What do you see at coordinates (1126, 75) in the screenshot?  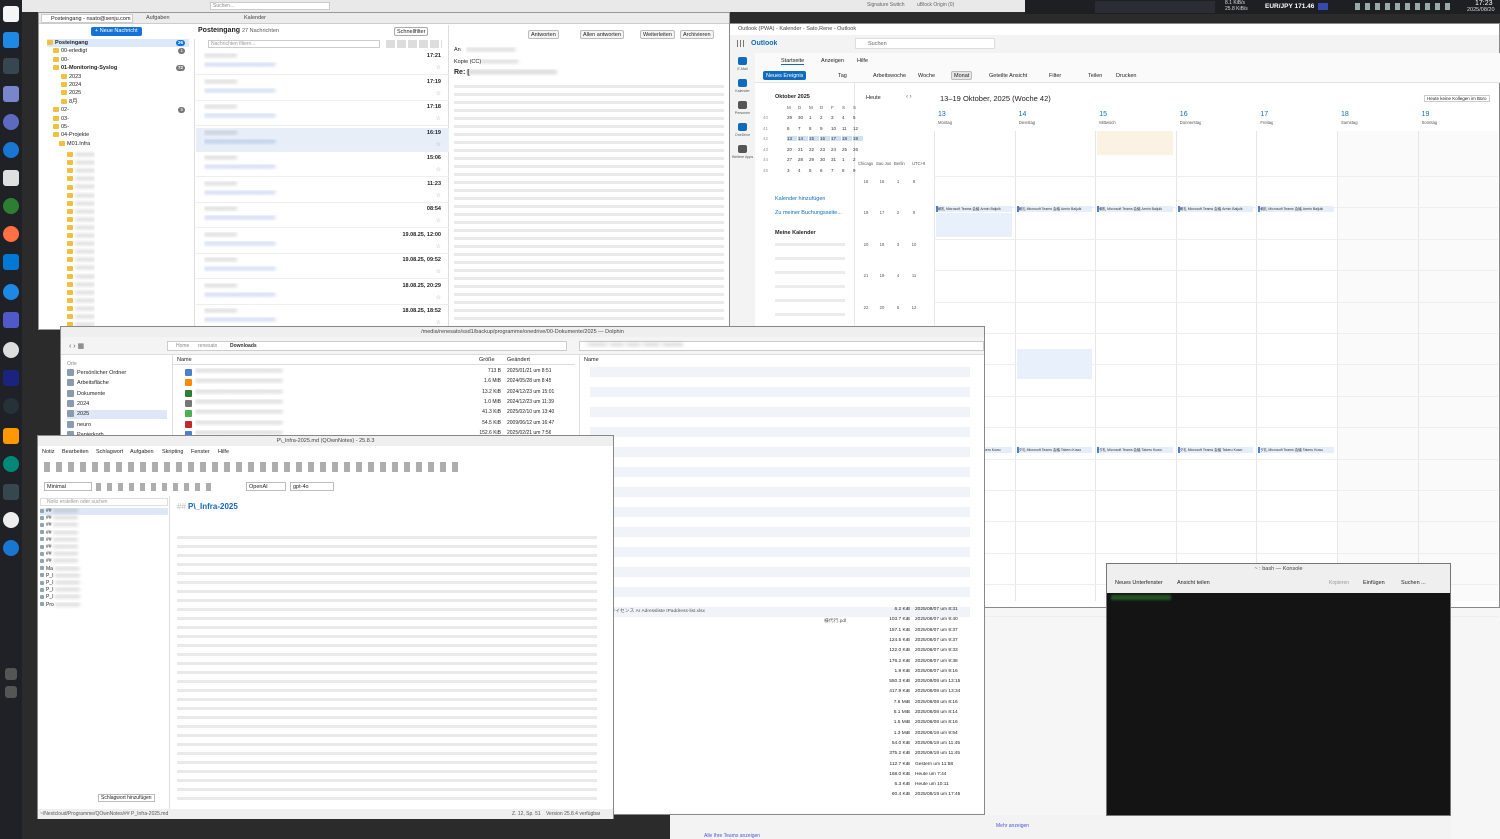 I see `toolbar-button: Drucken` at bounding box center [1126, 75].